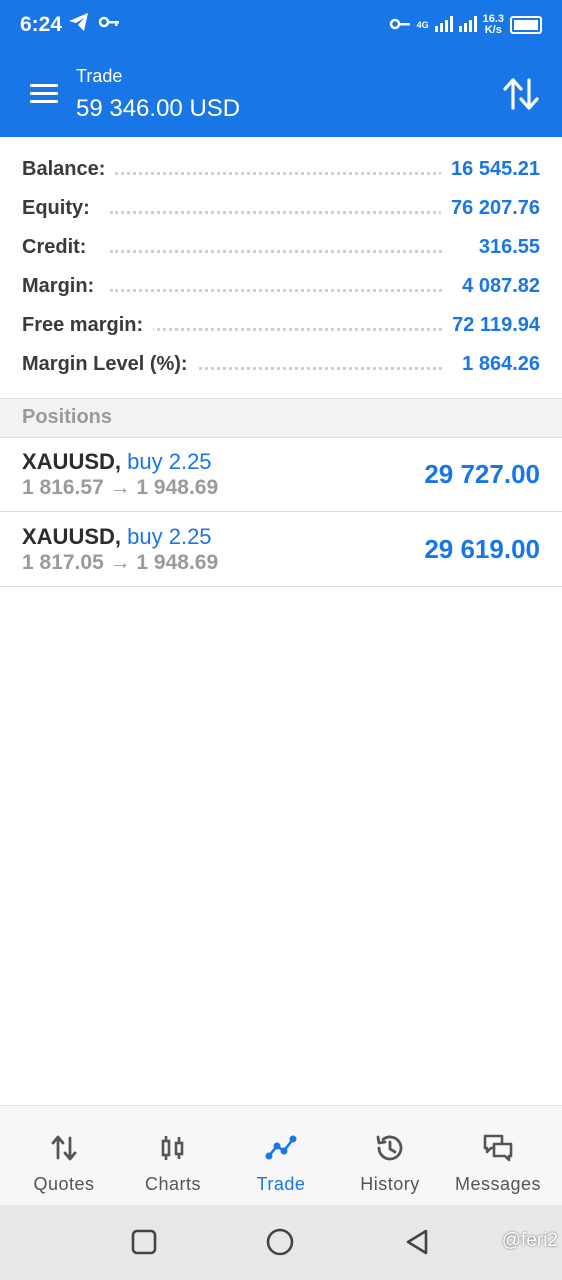  I want to click on position-profit: 29 727.00, so click(482, 474).